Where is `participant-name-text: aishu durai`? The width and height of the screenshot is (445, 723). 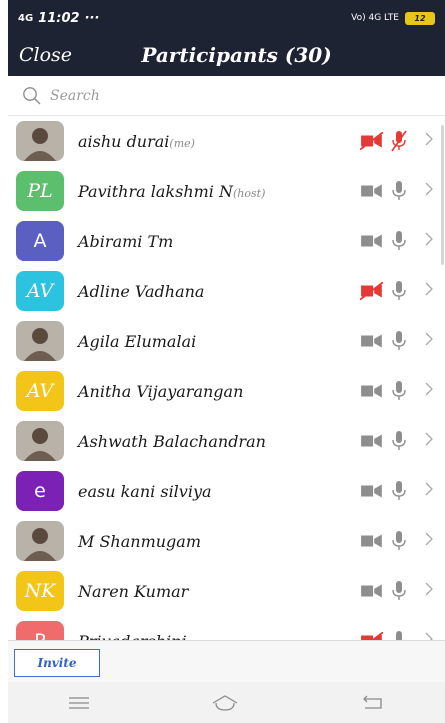
participant-name-text: aishu durai is located at coordinates (124, 141).